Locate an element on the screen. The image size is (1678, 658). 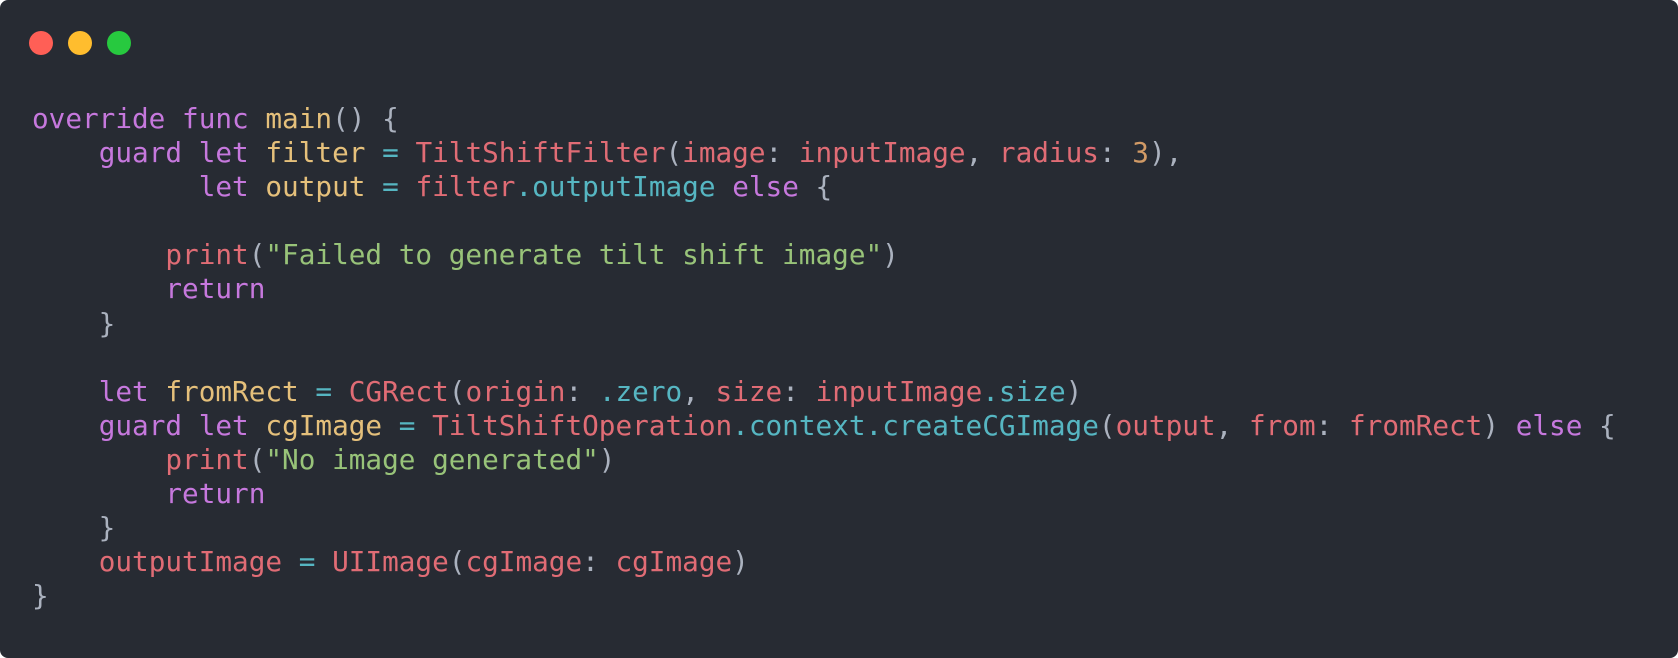
code-token-member: .outputImage is located at coordinates (615, 187).